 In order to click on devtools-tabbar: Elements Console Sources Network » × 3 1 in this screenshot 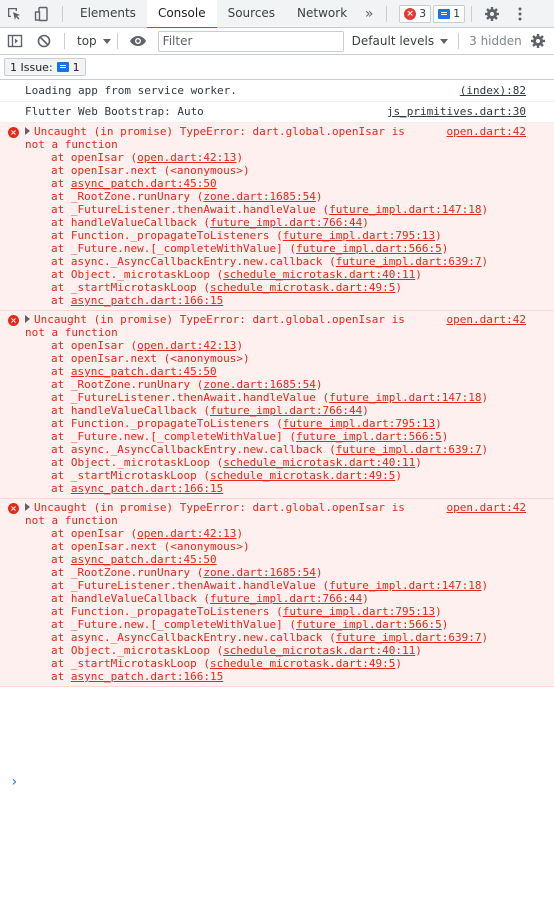, I will do `click(277, 14)`.